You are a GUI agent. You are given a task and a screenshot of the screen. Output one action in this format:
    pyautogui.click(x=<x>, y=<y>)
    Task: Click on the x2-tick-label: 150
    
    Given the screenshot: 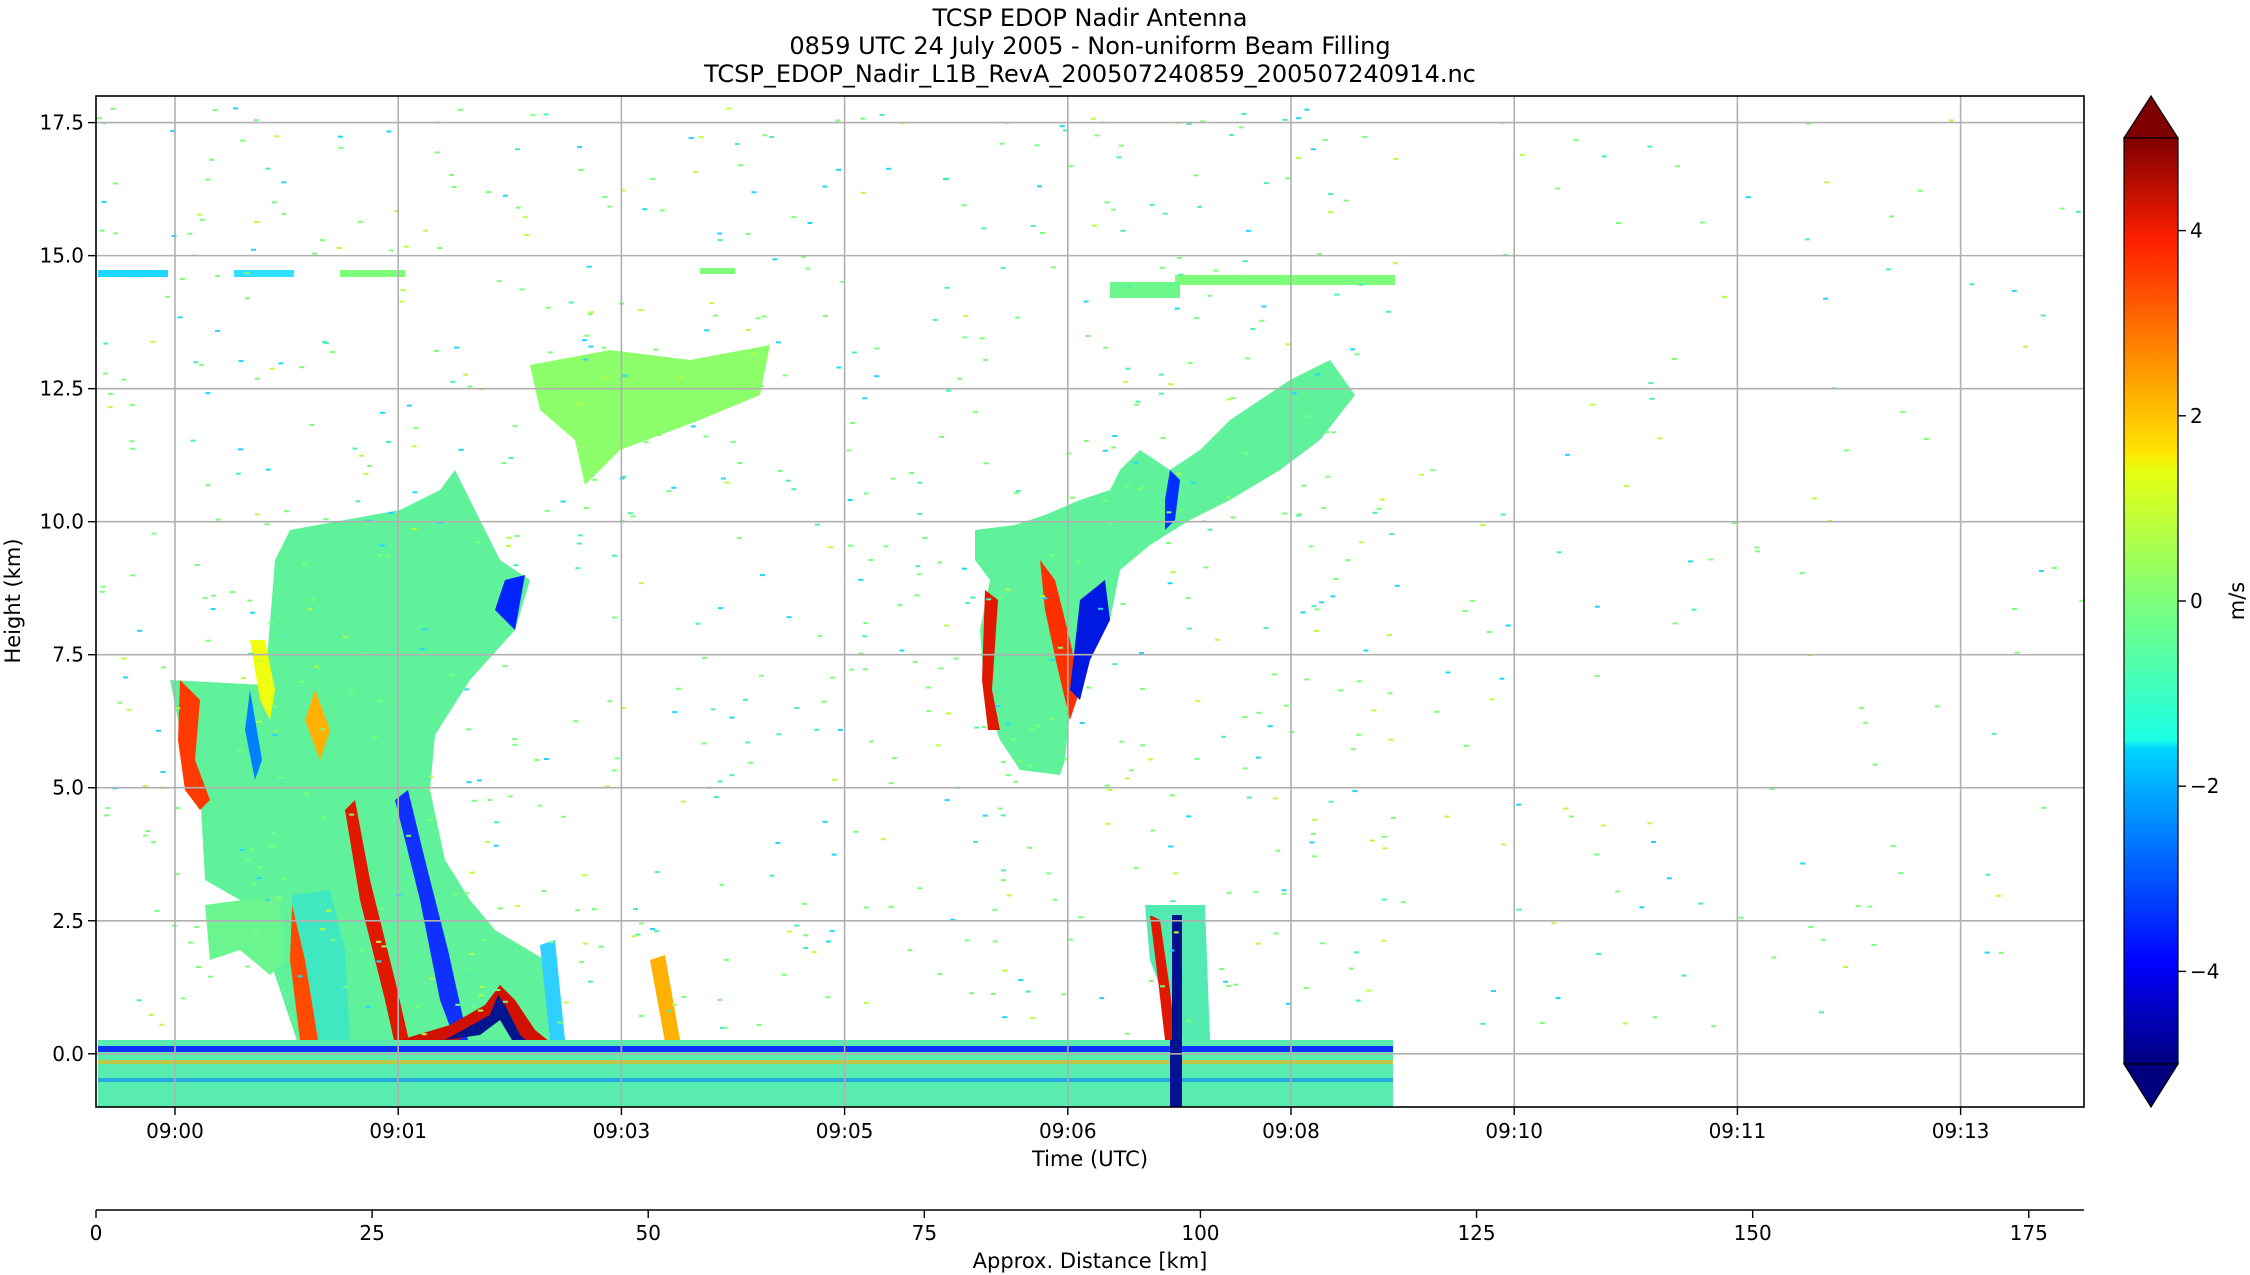 What is the action you would take?
    pyautogui.click(x=1753, y=1233)
    